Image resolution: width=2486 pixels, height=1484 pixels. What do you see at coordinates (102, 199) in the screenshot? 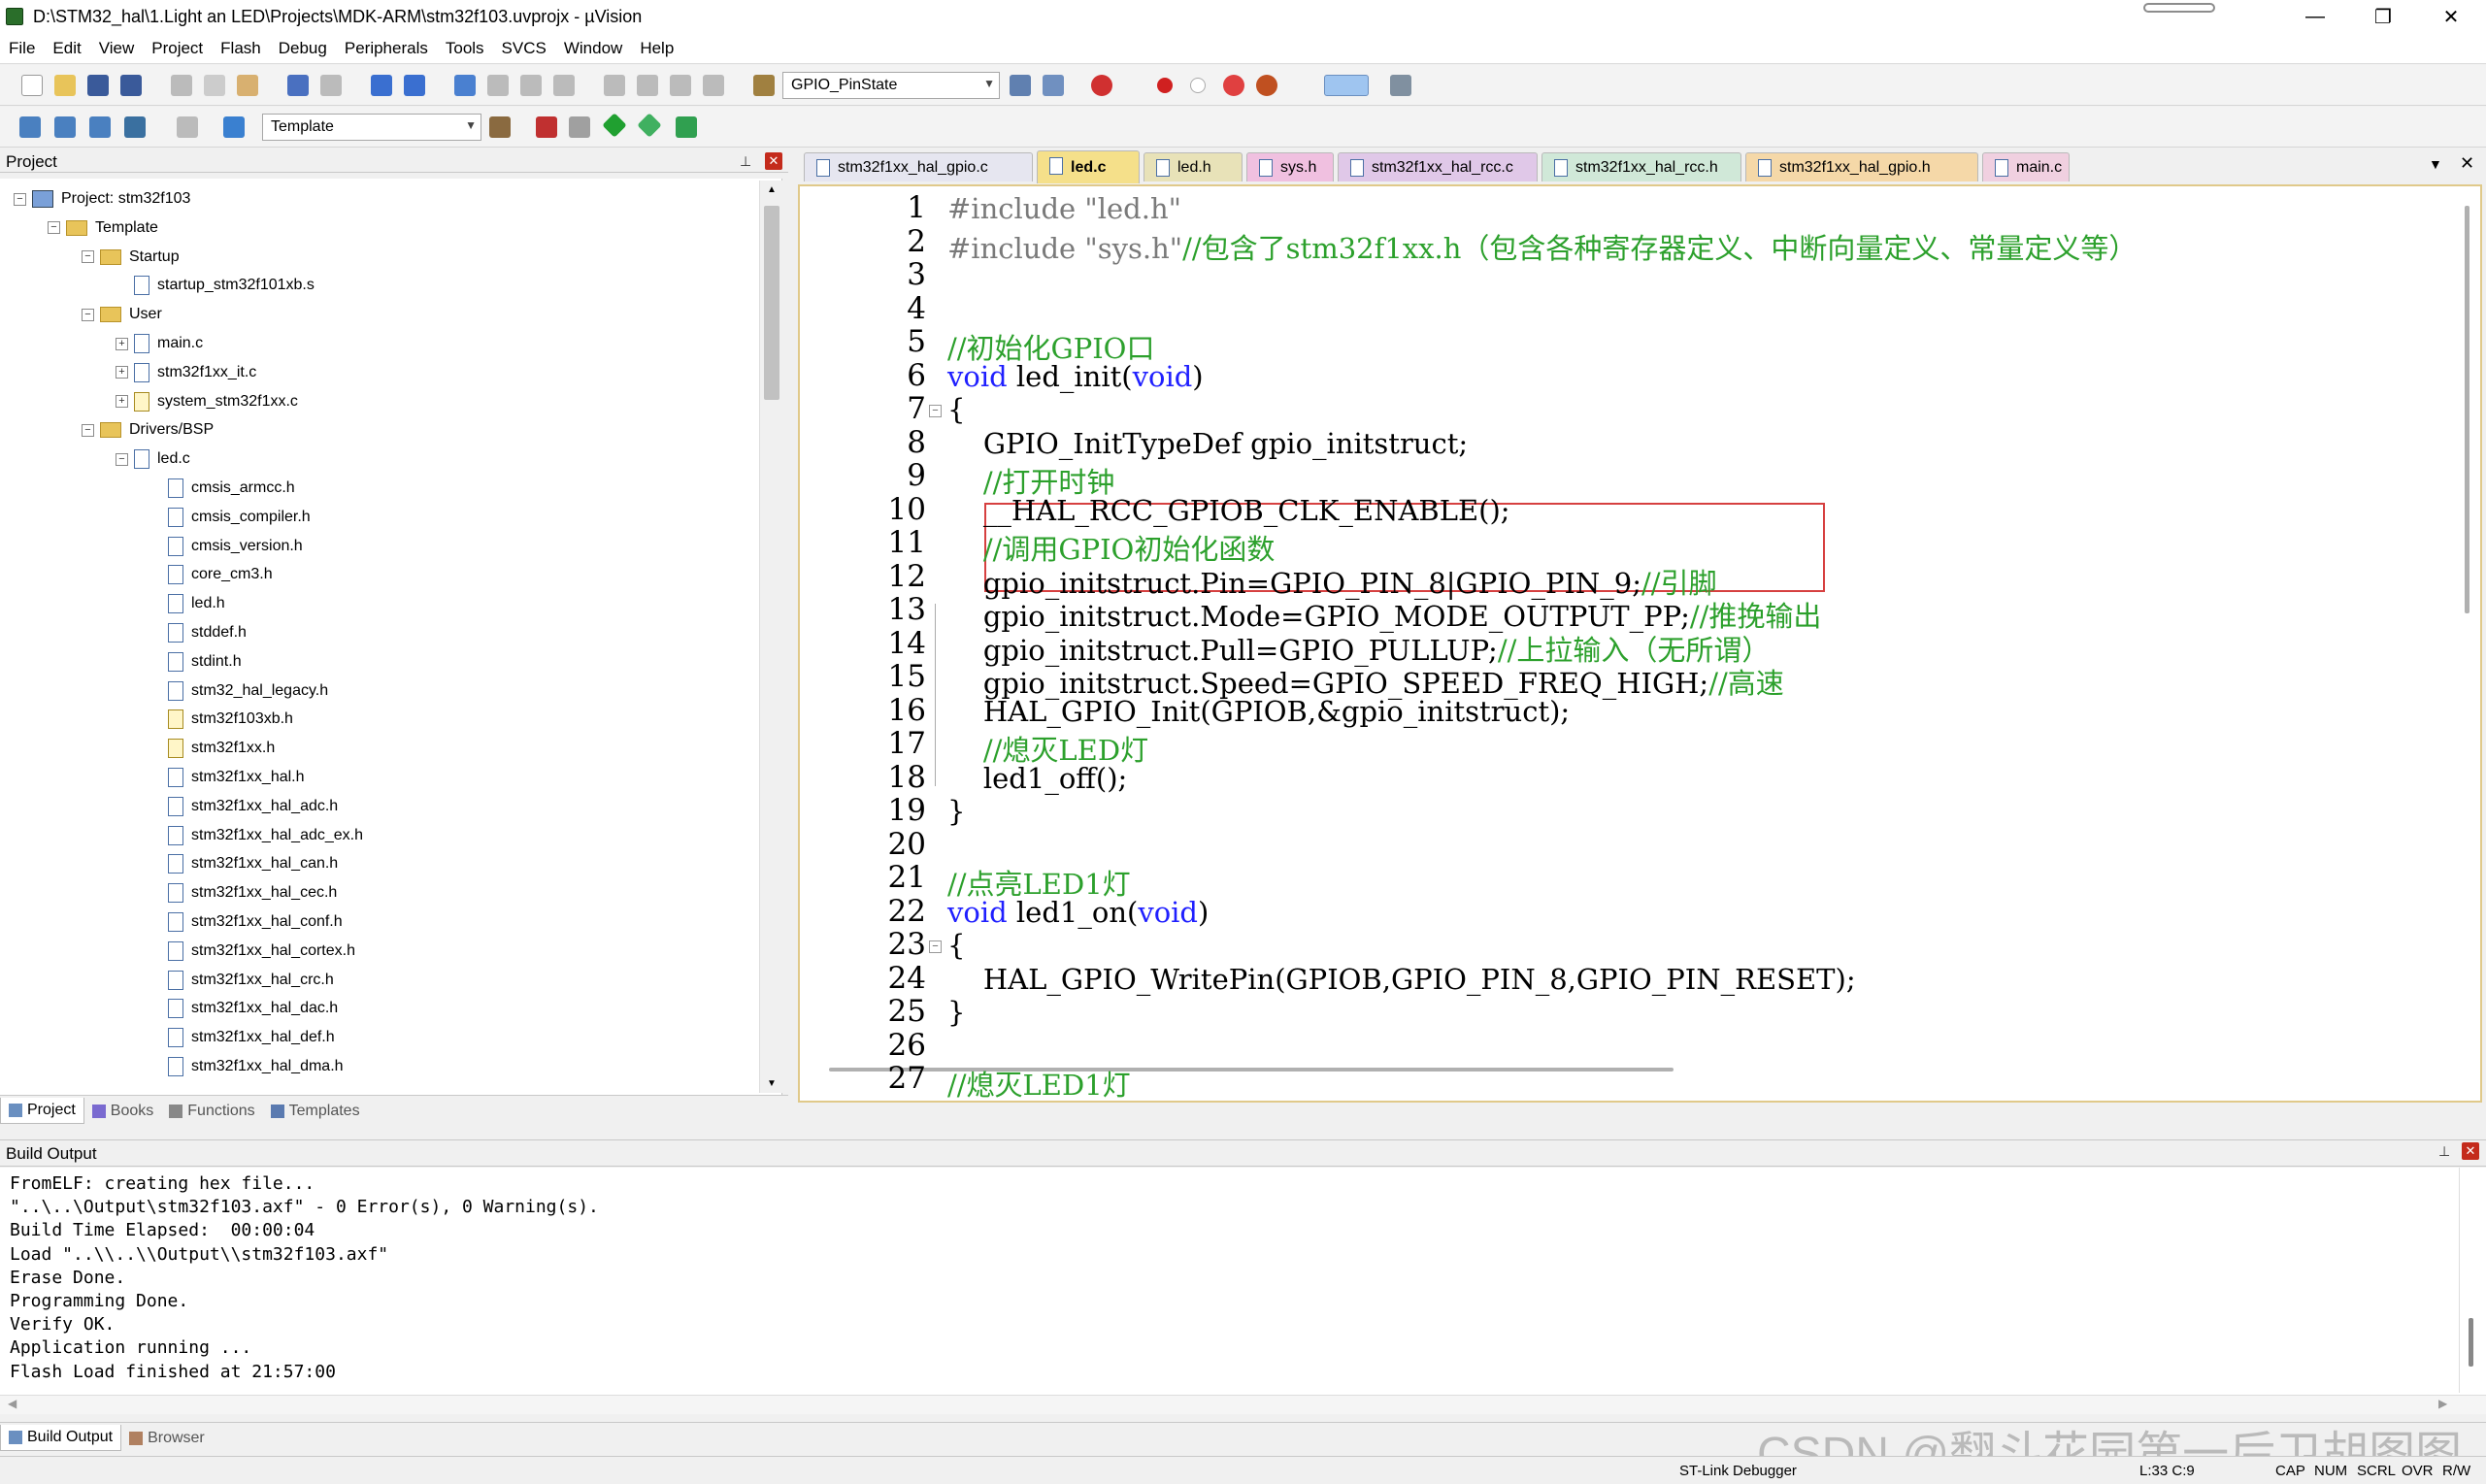
I see `tree-item: − Project: stm32f103` at bounding box center [102, 199].